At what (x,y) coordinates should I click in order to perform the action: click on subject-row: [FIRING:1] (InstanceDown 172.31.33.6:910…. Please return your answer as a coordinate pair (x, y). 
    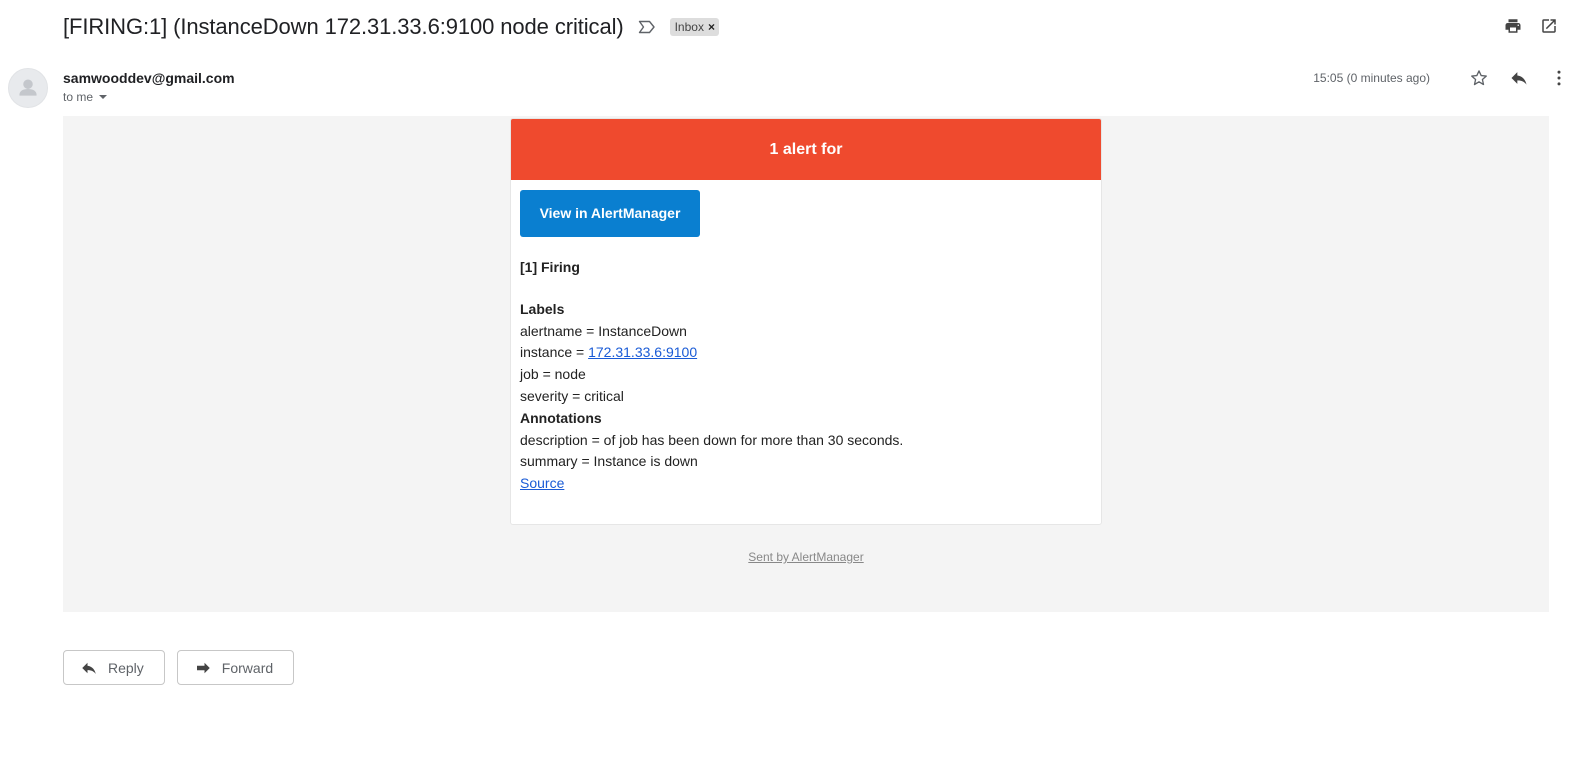
    Looking at the image, I should click on (391, 27).